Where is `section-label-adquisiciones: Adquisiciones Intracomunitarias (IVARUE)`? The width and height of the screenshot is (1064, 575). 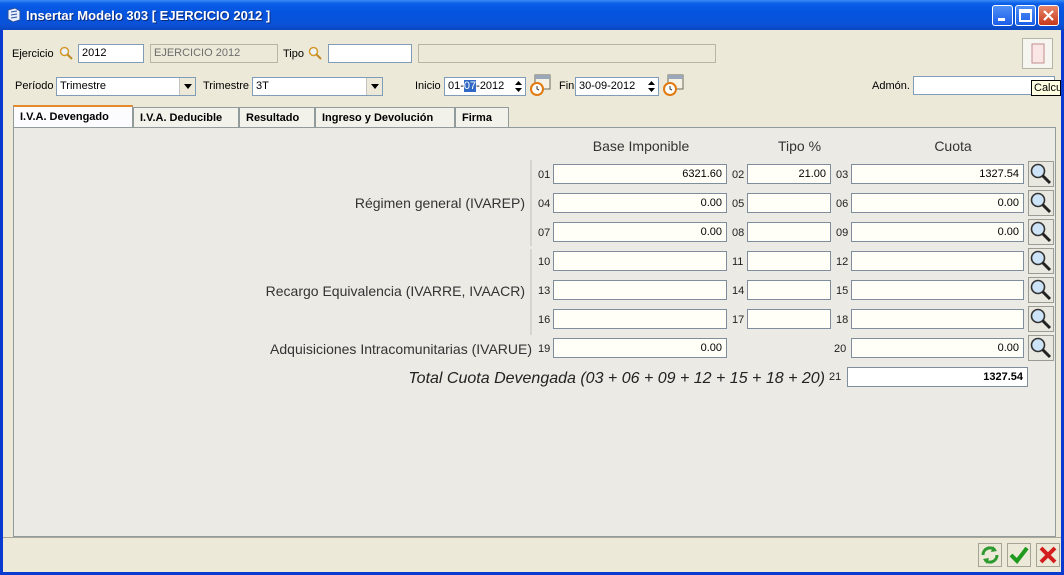 section-label-adquisiciones: Adquisiciones Intracomunitarias (IVARUE) is located at coordinates (401, 349).